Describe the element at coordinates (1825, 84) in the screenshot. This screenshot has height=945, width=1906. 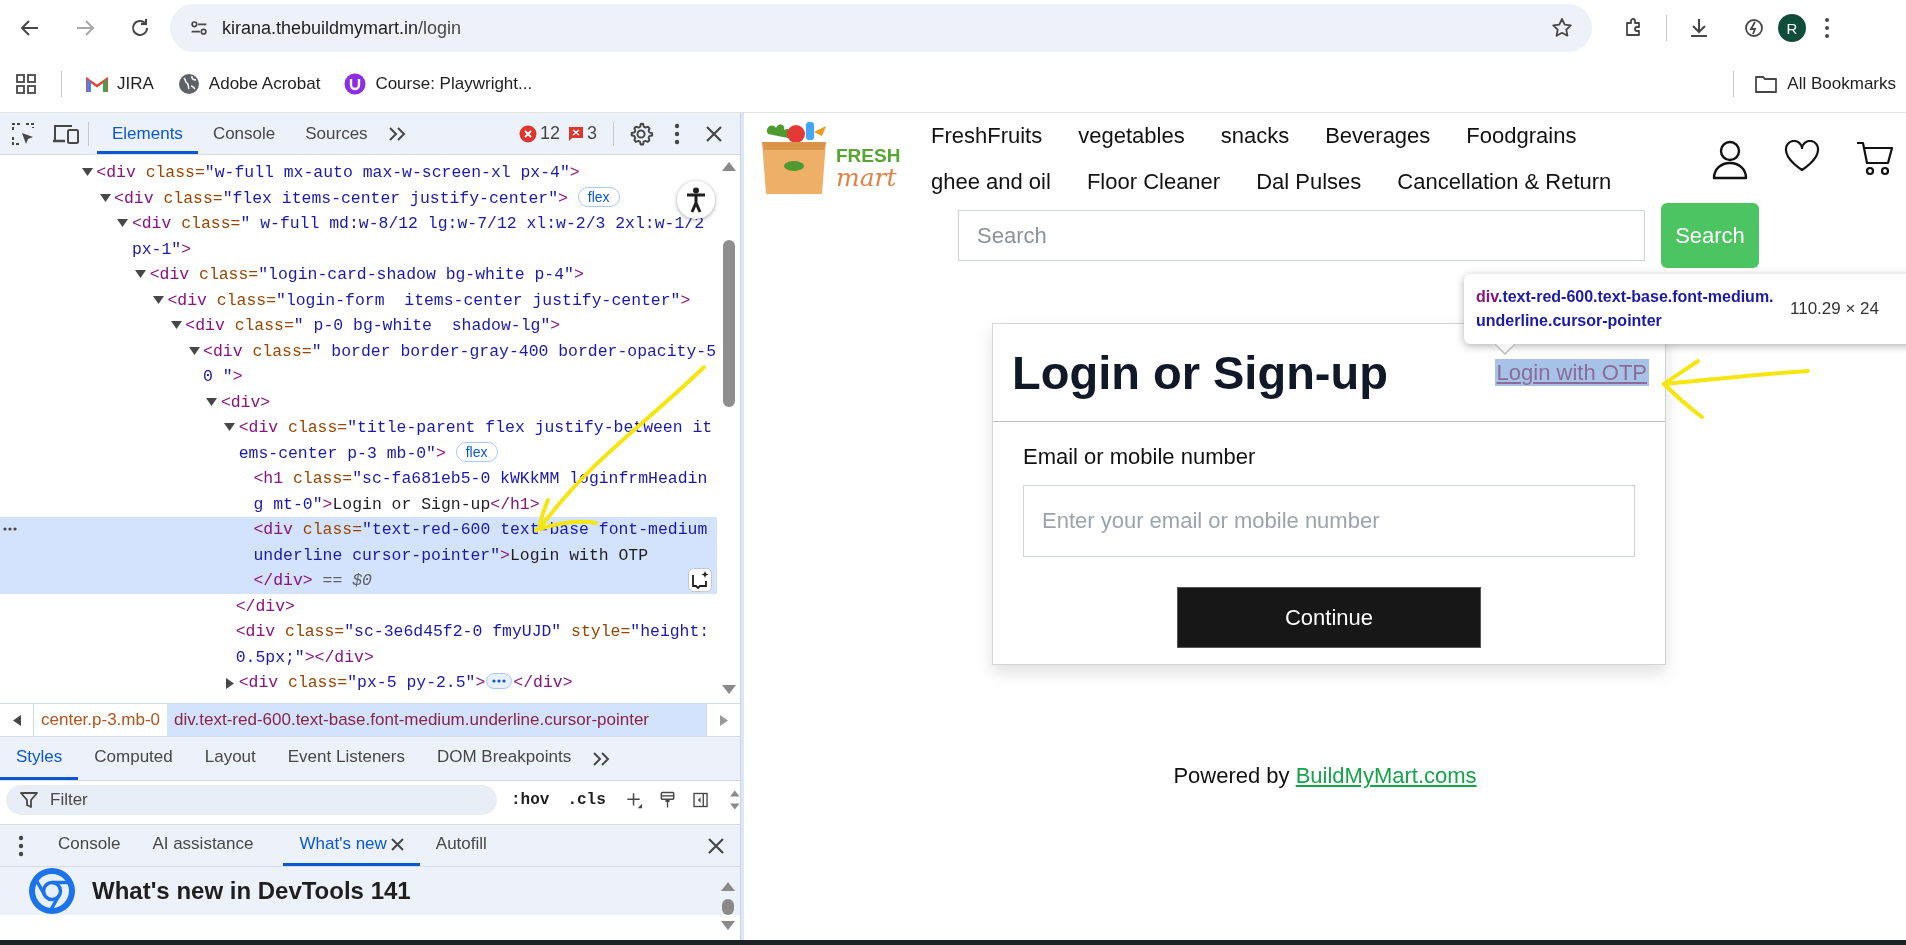
I see `all-bookmarks-button: All Bookmarks` at that location.